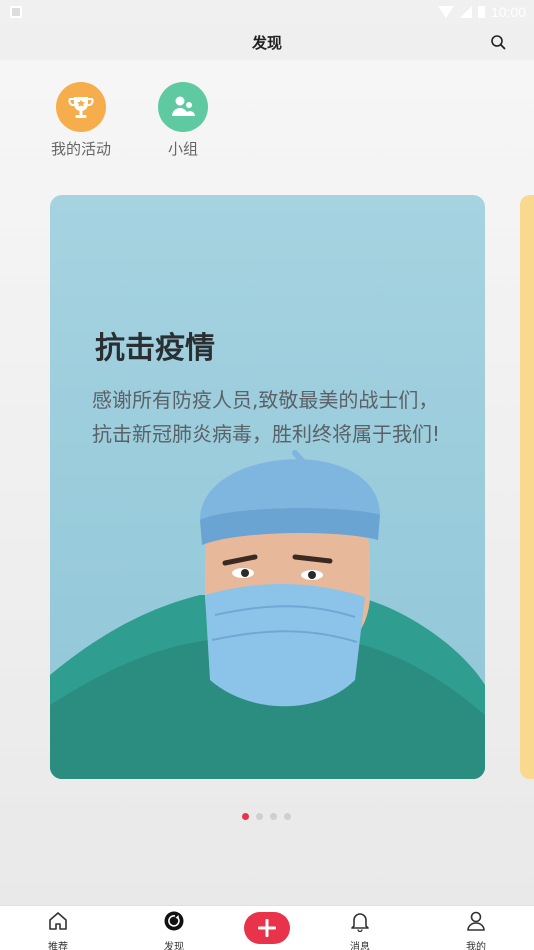 This screenshot has height=950, width=534. I want to click on group-shortcut: 小组, so click(183, 120).